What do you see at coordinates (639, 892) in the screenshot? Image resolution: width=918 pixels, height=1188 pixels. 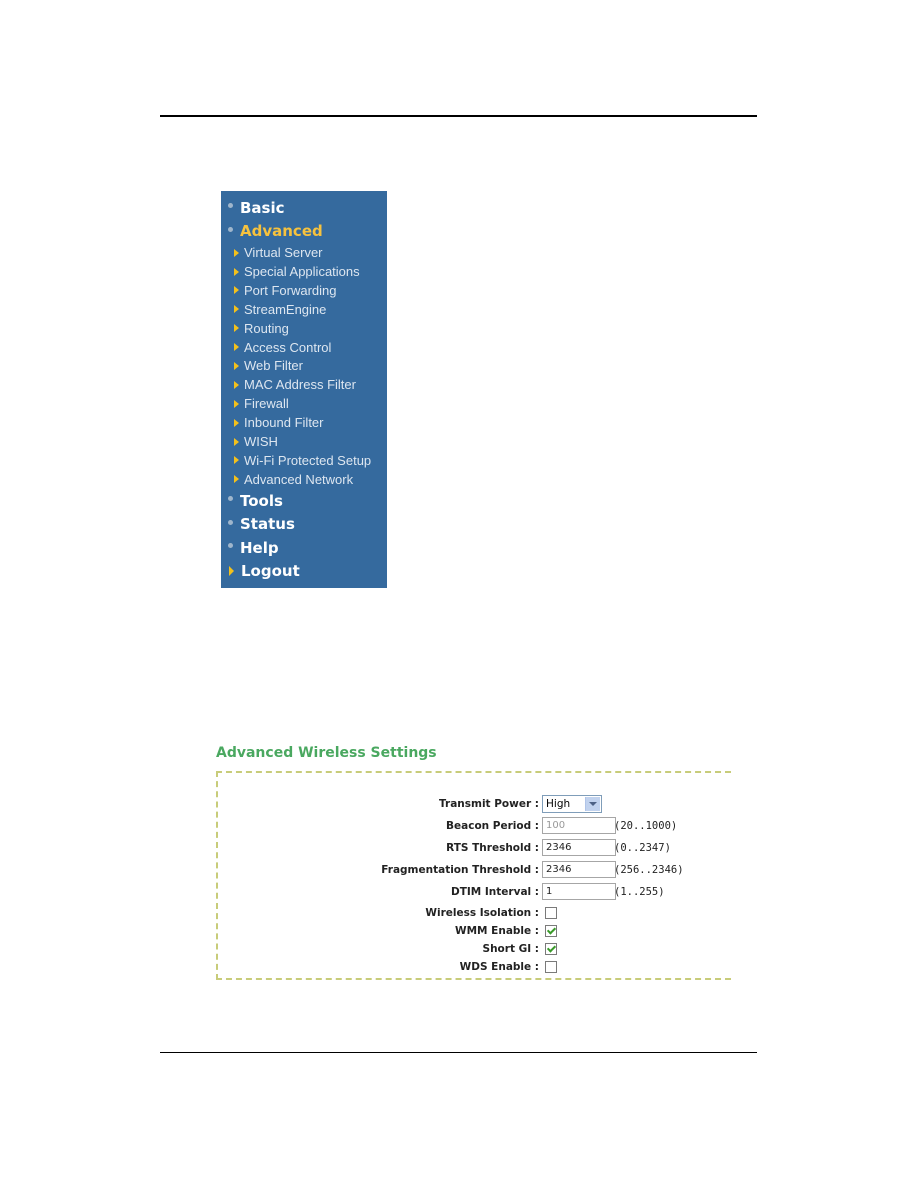 I see `field-range-hint: (1..255)` at bounding box center [639, 892].